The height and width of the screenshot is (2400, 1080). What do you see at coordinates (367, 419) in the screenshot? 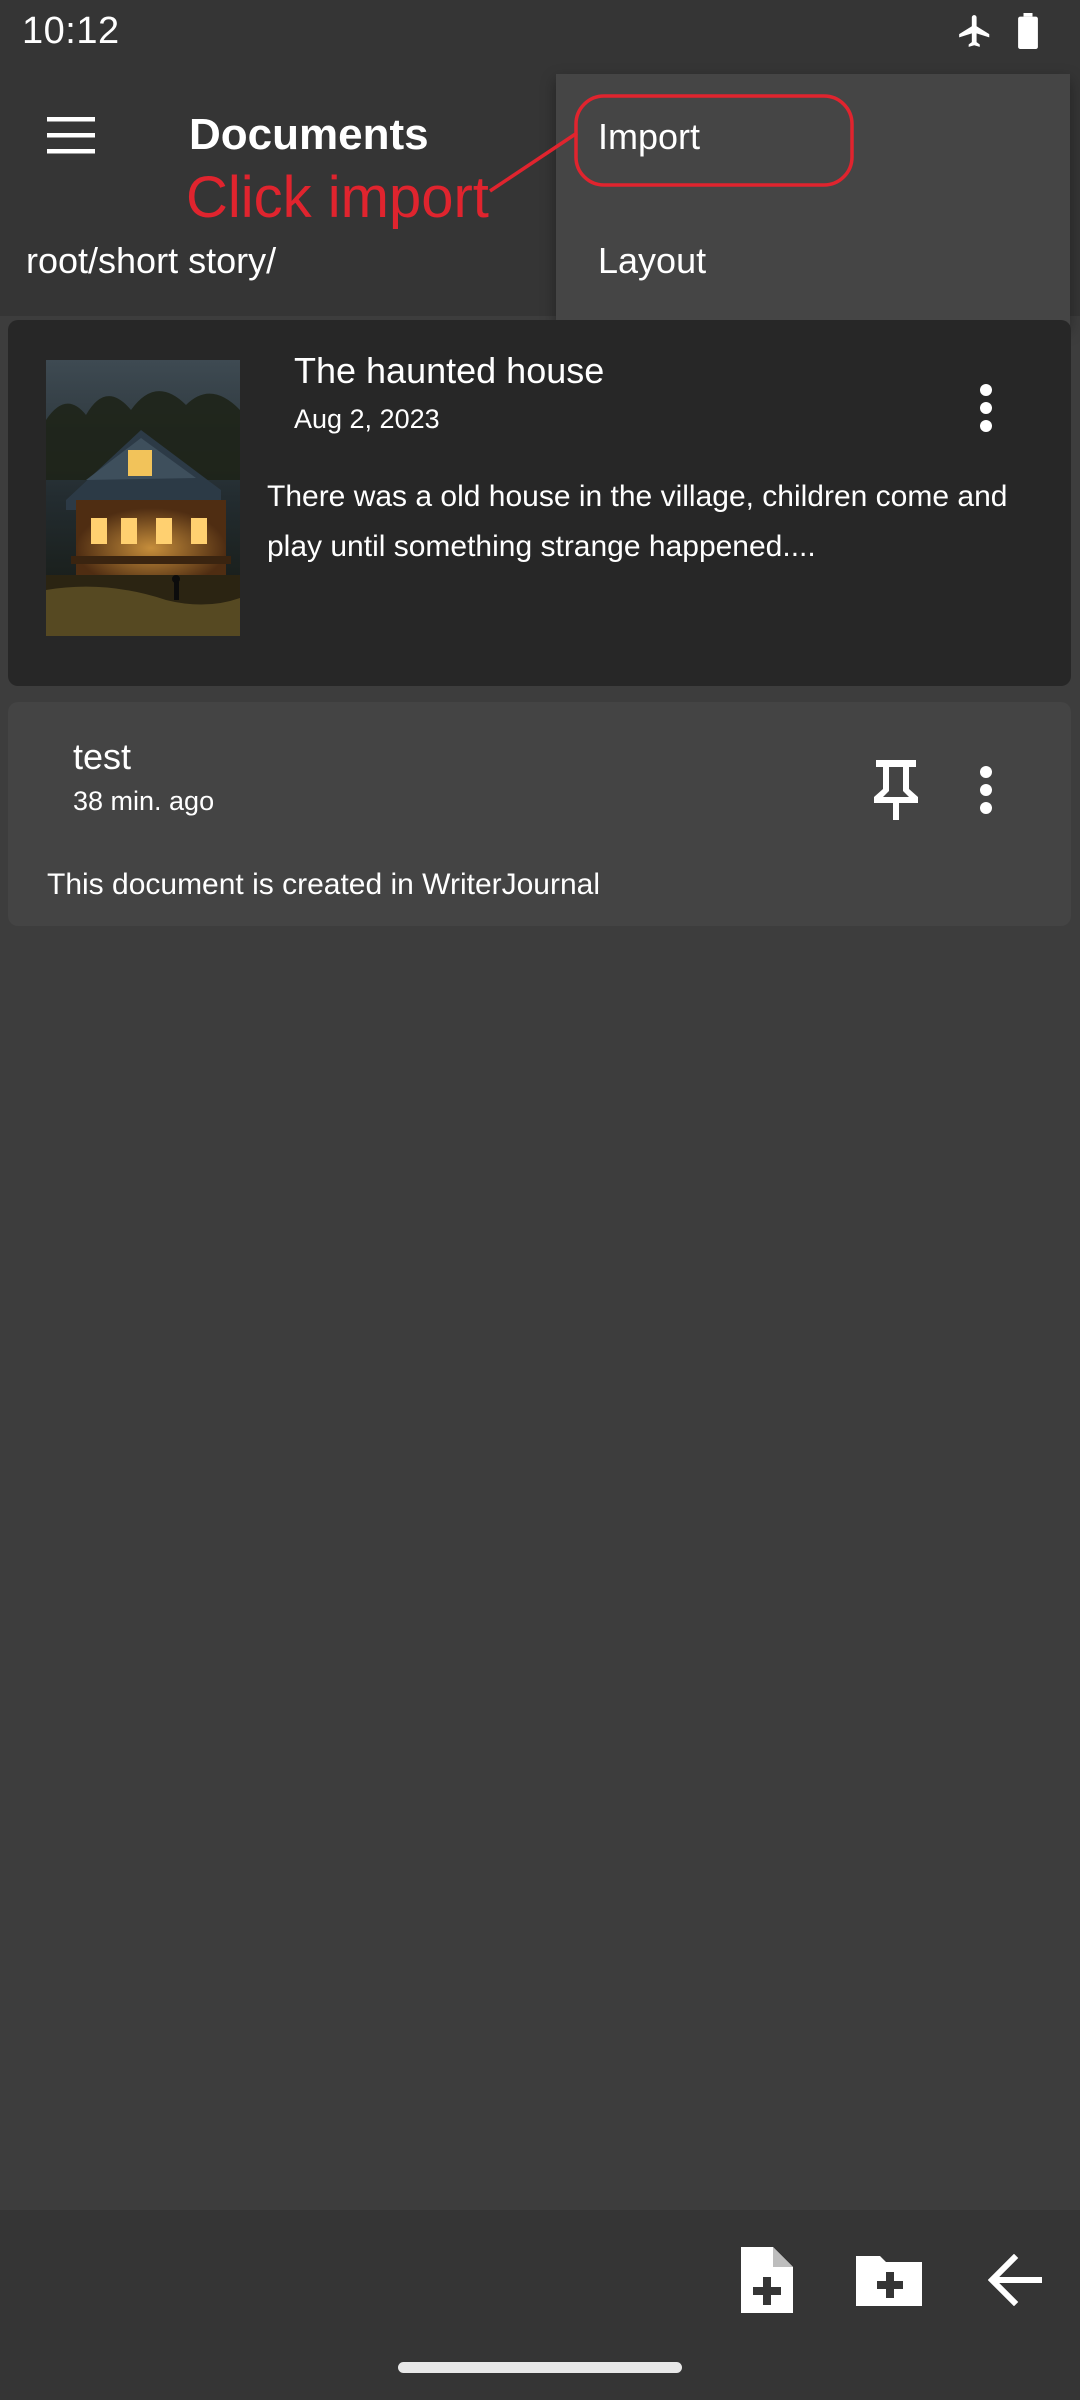
I see `document-date: Aug 2, 2023` at bounding box center [367, 419].